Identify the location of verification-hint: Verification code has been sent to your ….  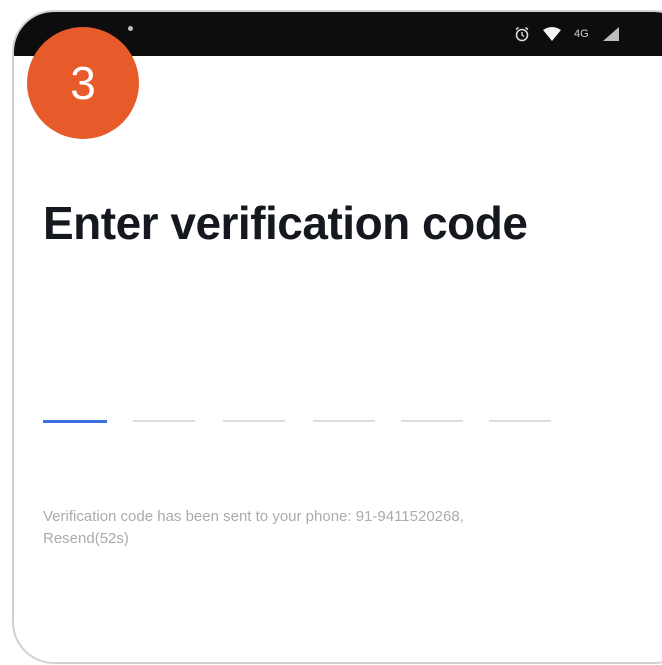
(343, 528).